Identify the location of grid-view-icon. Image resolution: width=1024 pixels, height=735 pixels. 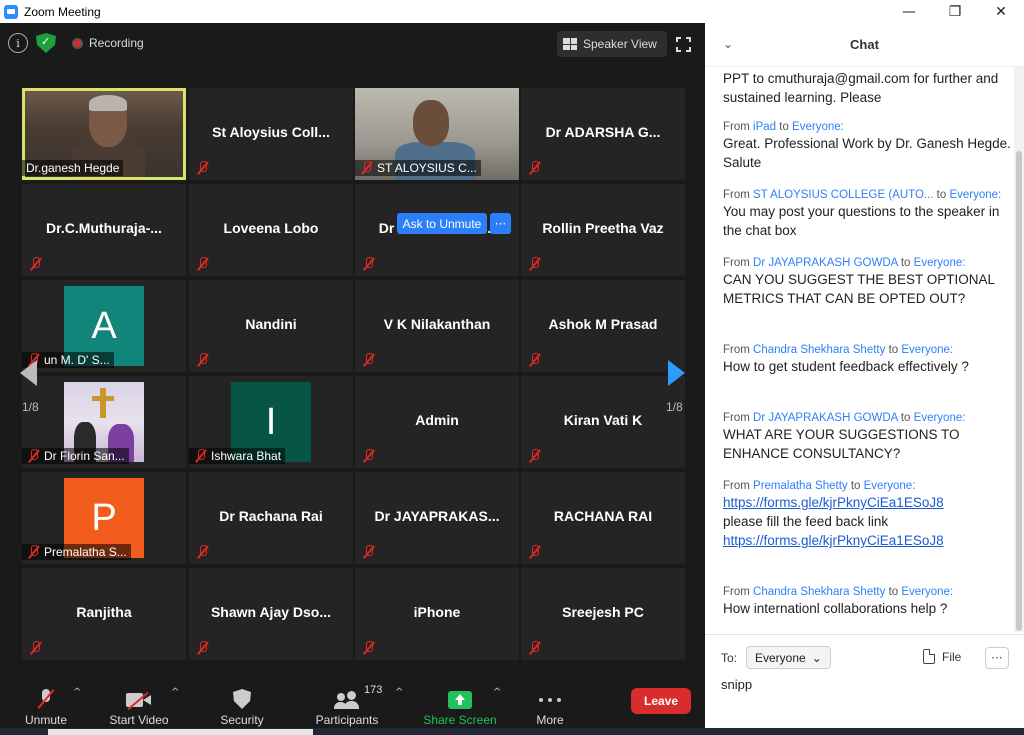
(570, 44).